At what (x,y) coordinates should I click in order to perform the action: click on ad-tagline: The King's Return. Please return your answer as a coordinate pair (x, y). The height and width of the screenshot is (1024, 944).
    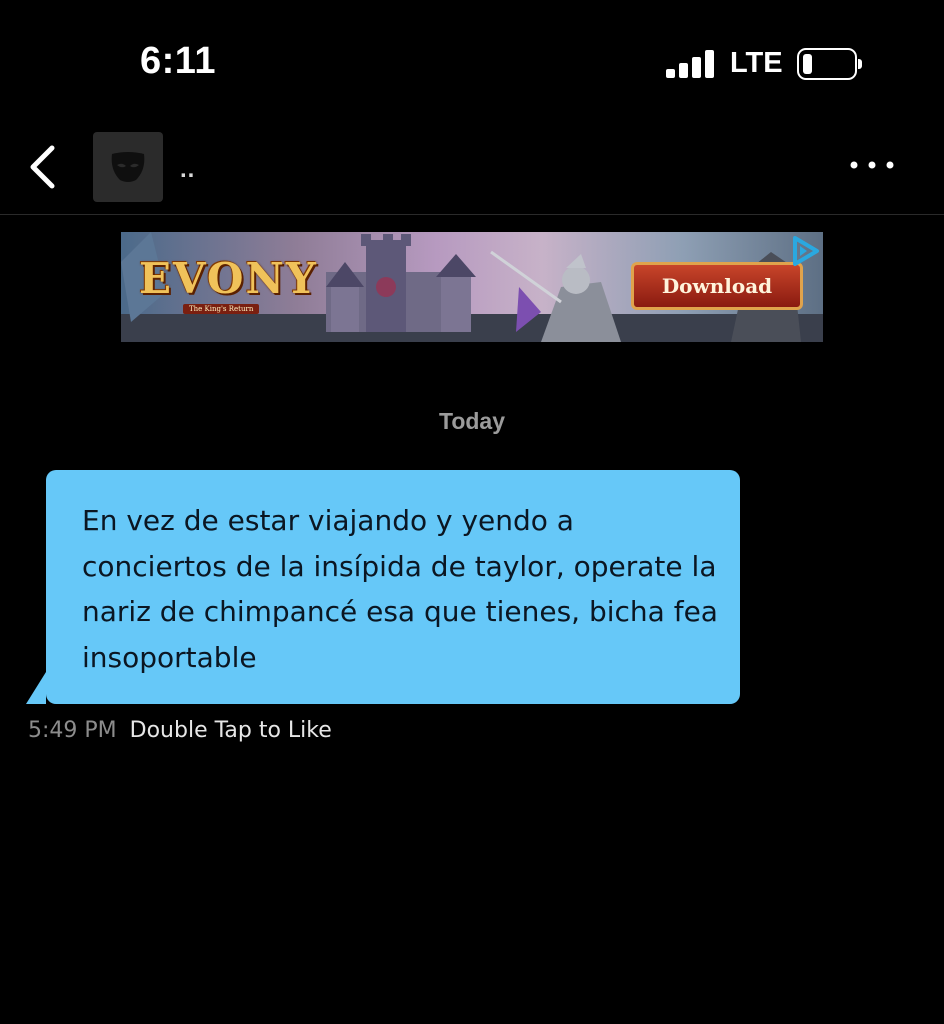
    Looking at the image, I should click on (221, 309).